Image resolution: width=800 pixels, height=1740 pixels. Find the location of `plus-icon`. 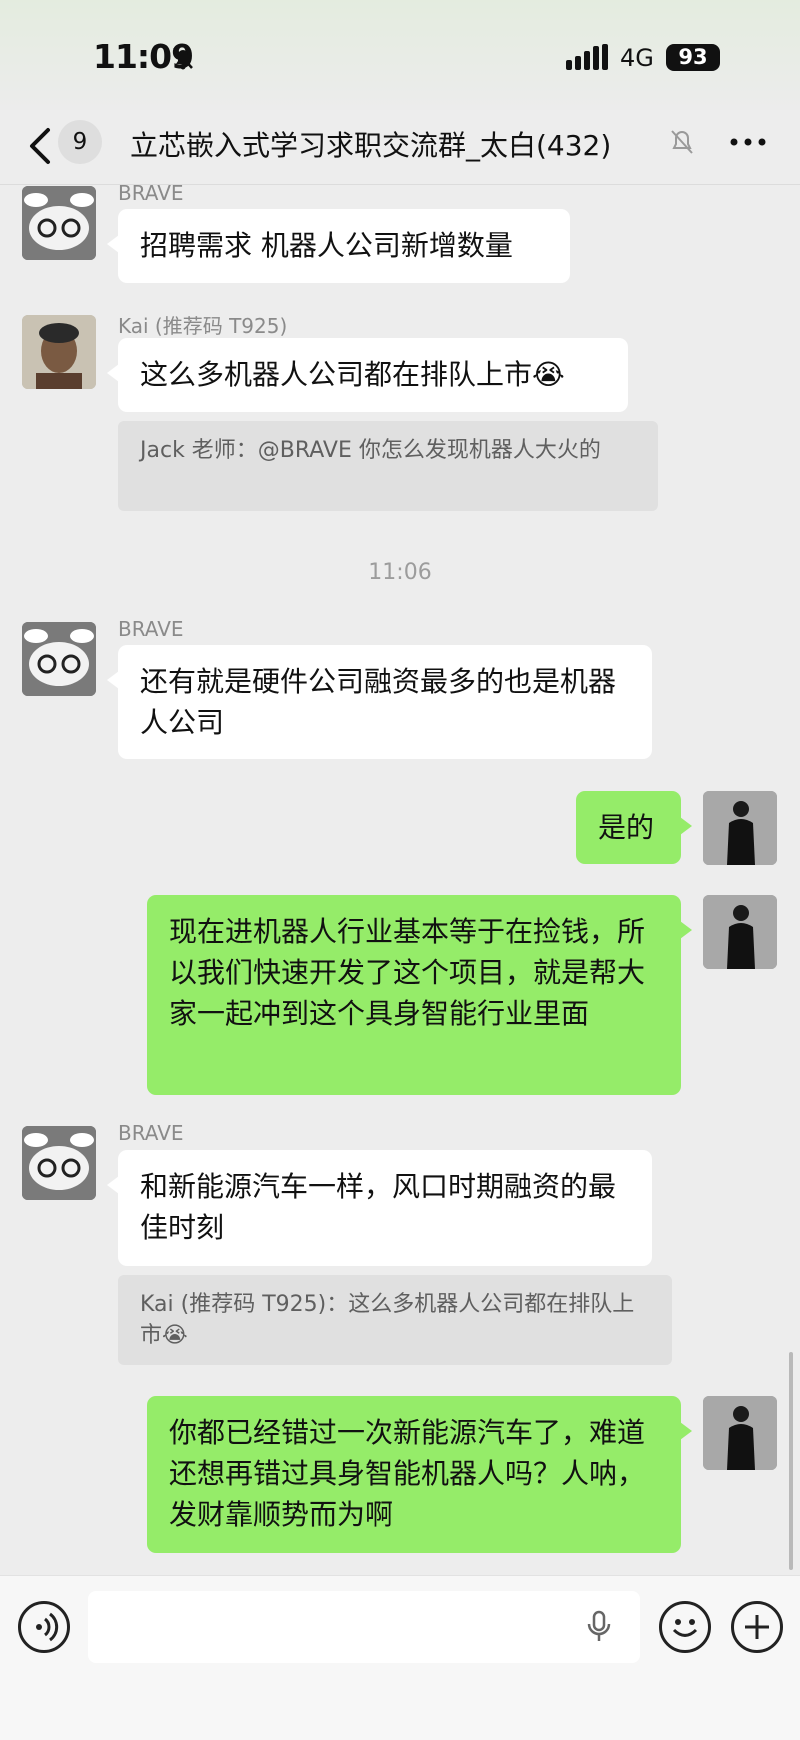

plus-icon is located at coordinates (757, 1627).